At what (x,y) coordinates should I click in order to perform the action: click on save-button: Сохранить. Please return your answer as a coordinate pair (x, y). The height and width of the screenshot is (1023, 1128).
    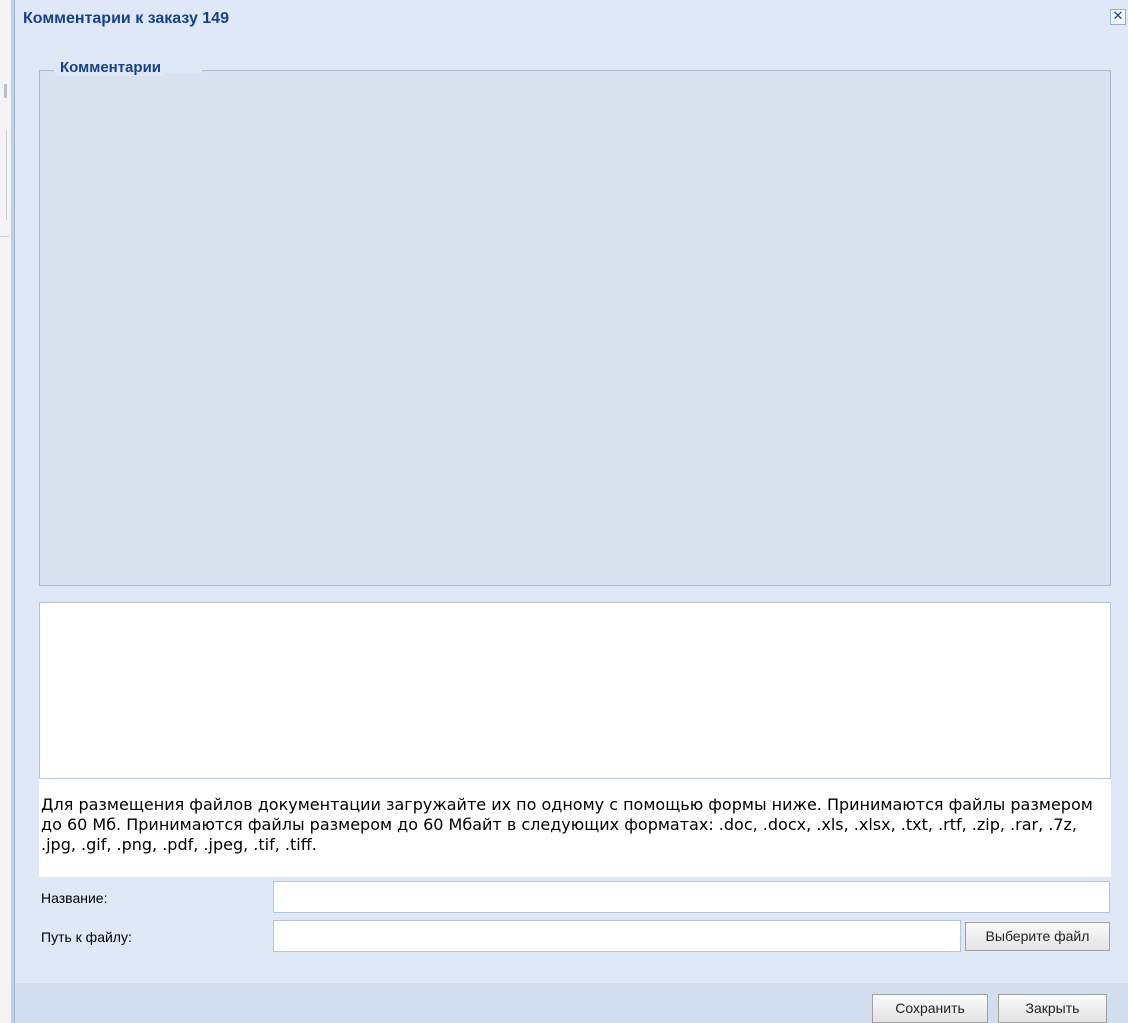
    Looking at the image, I should click on (930, 1008).